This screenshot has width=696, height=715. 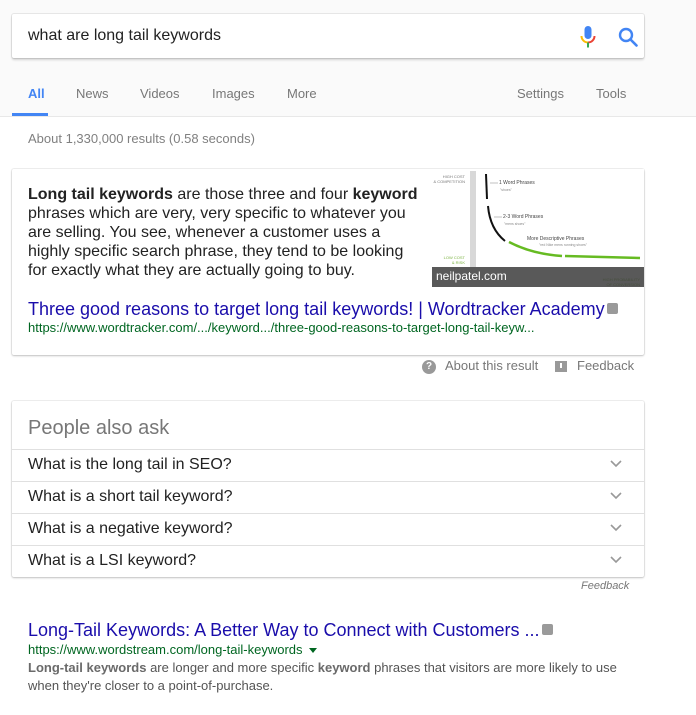 I want to click on paa-question-text: What is the long tail in SEO?, so click(x=130, y=464).